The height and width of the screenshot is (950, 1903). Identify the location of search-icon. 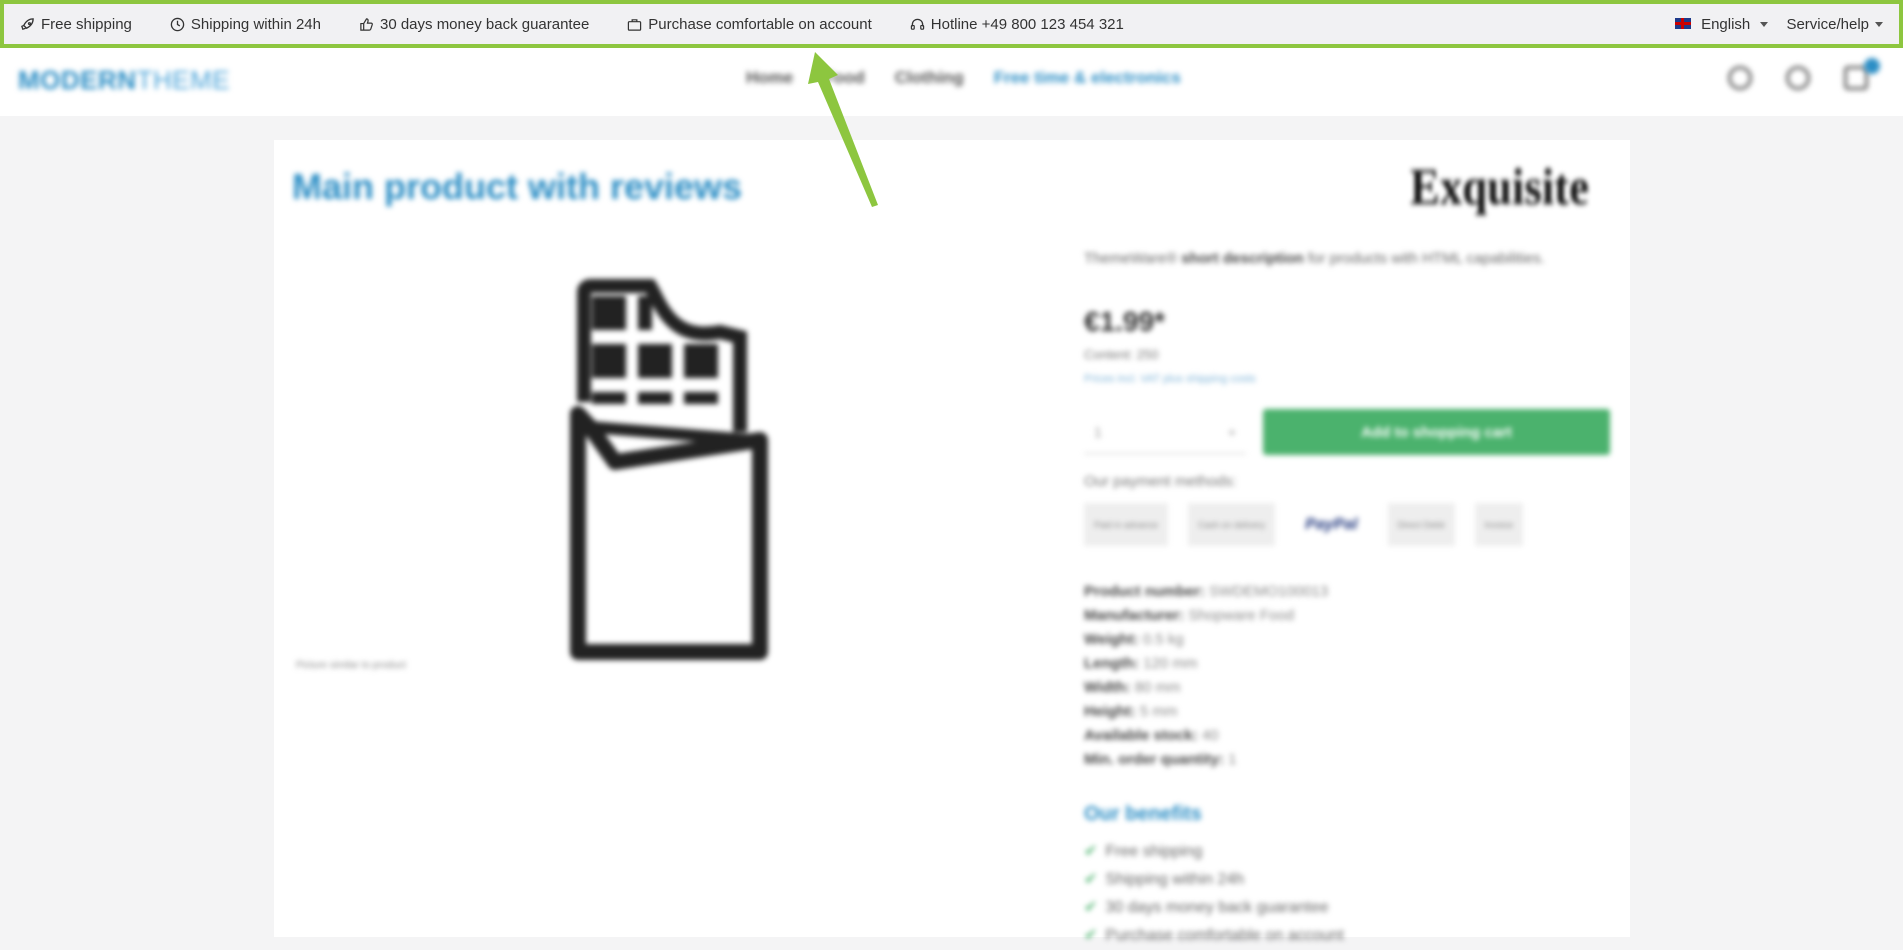
(1740, 78).